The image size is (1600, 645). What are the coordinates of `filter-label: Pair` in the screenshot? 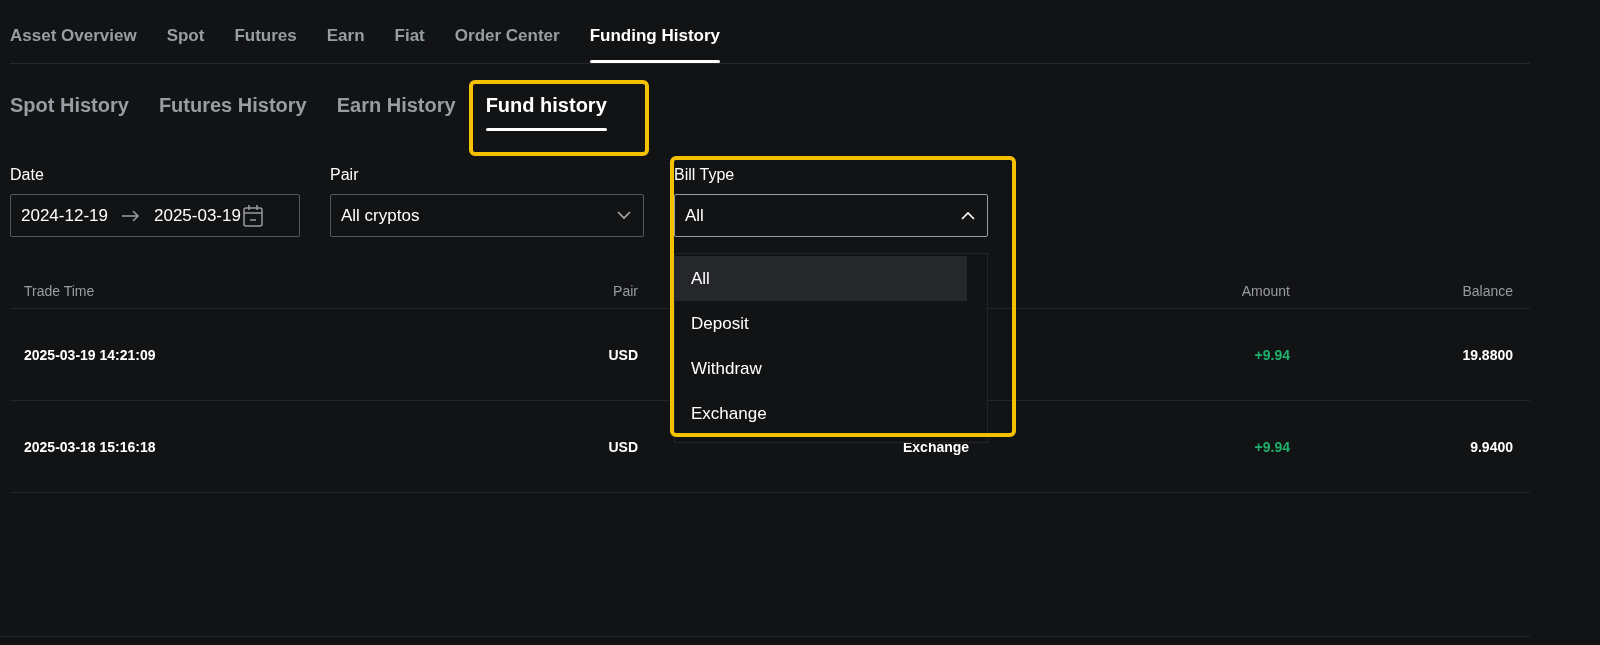 It's located at (345, 175).